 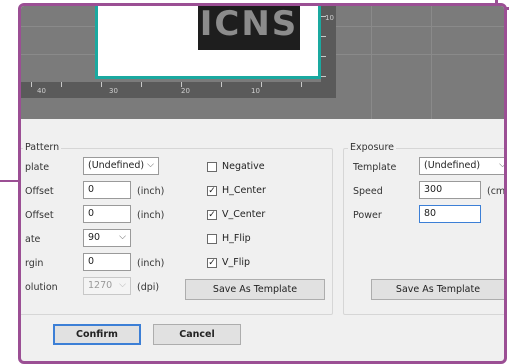 What do you see at coordinates (33, 239) in the screenshot?
I see `rotate-label: ate` at bounding box center [33, 239].